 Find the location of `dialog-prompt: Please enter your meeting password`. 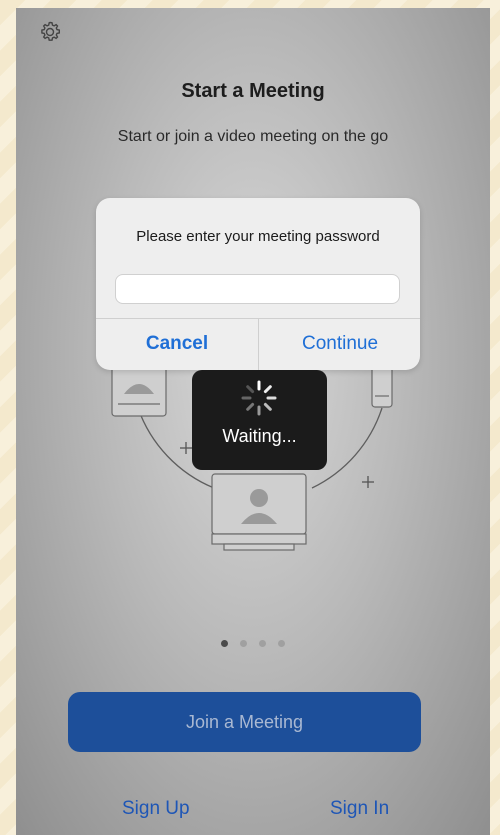

dialog-prompt: Please enter your meeting password is located at coordinates (258, 236).